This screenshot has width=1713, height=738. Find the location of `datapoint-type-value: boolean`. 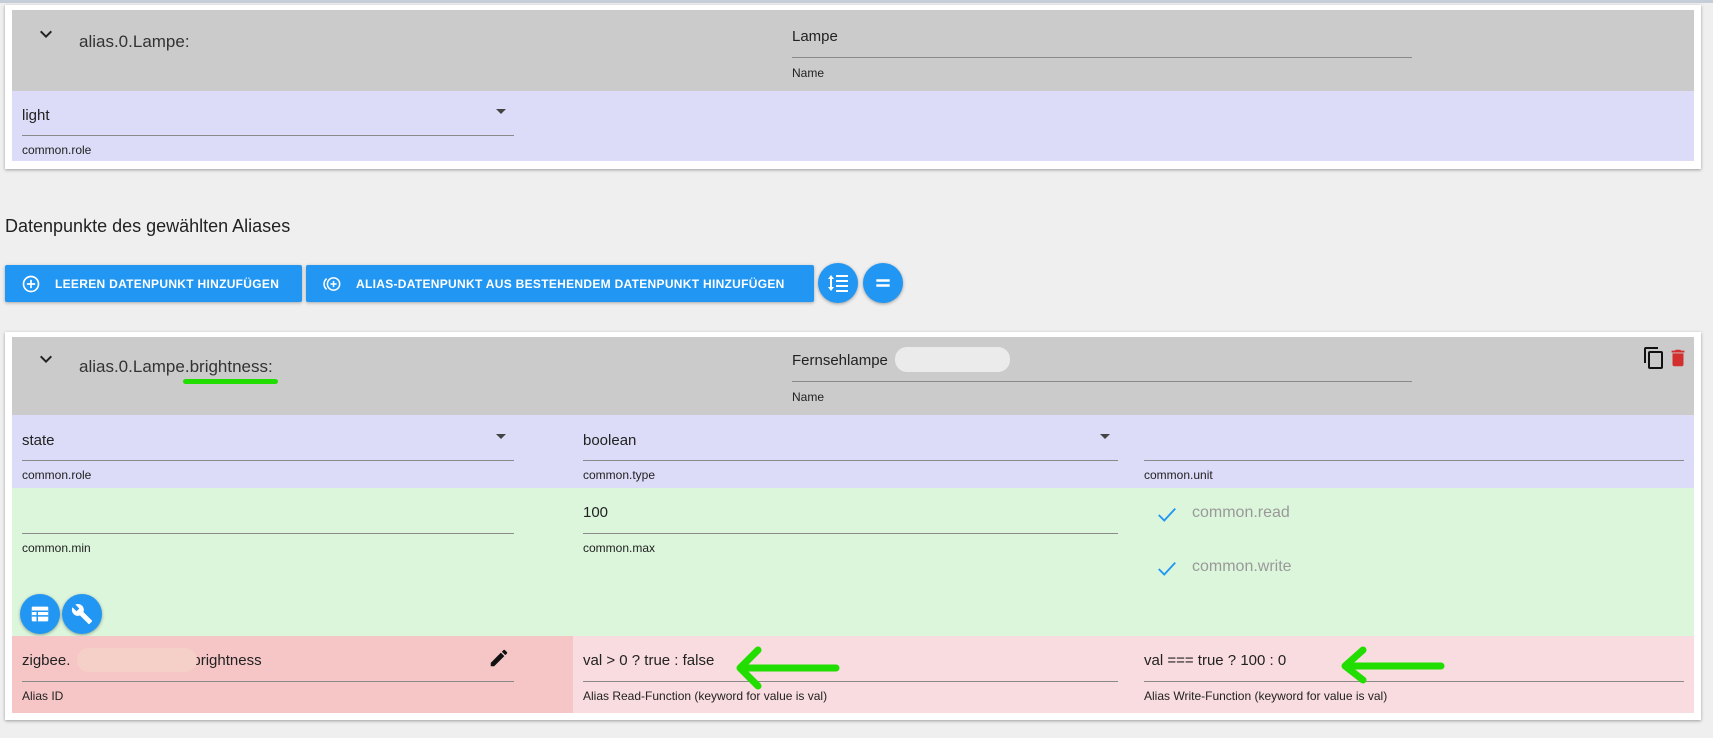

datapoint-type-value: boolean is located at coordinates (610, 440).